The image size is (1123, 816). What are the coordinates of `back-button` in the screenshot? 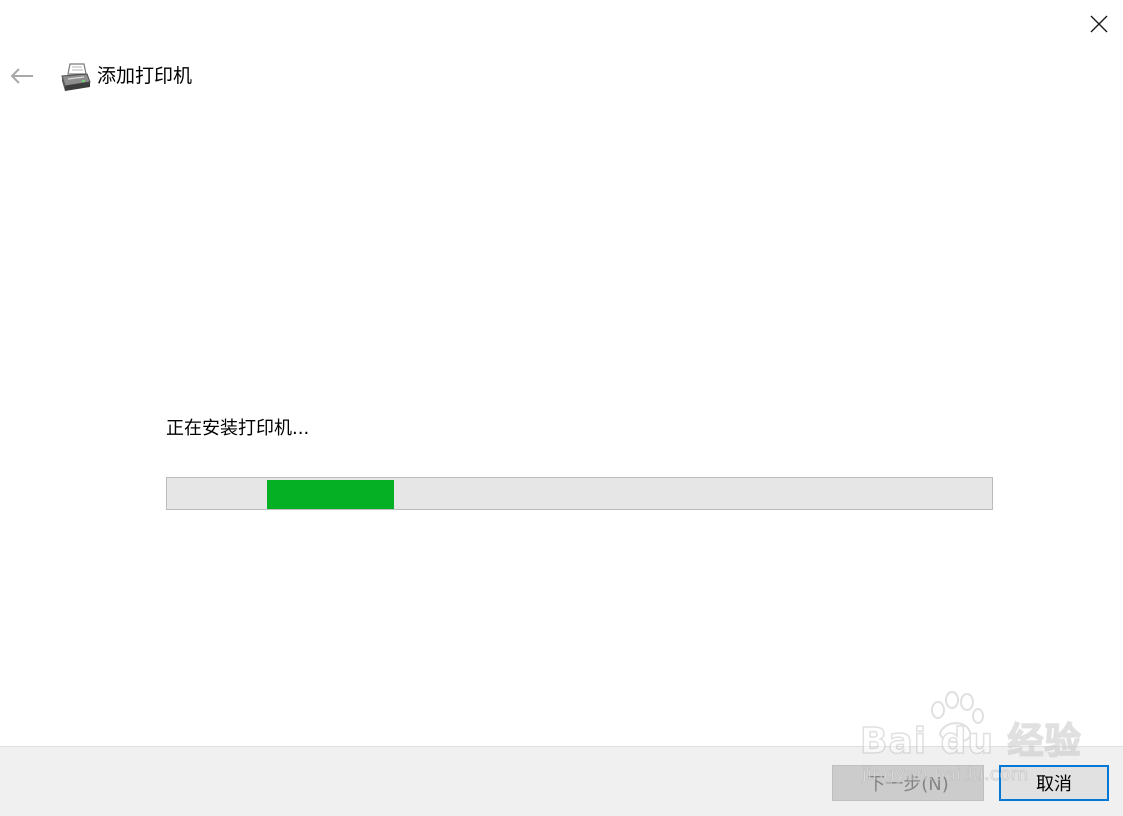 It's located at (22, 76).